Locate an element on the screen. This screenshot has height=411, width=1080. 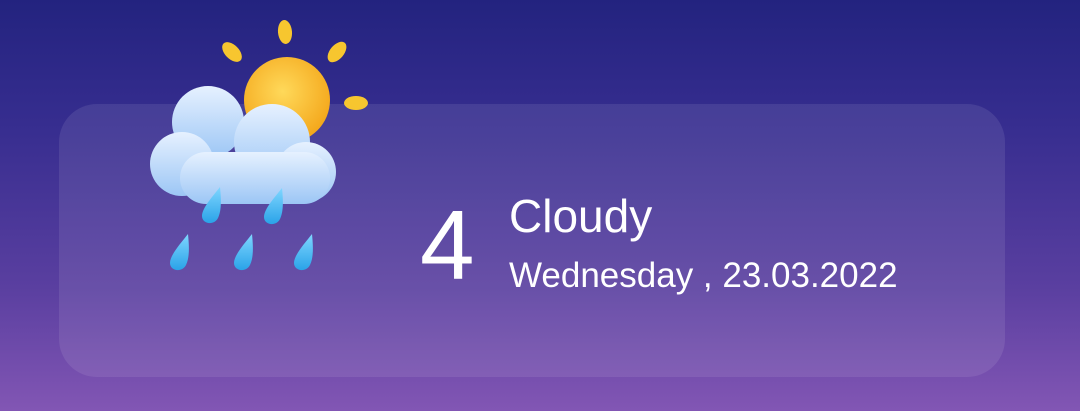
weather-condition: Cloudy is located at coordinates (581, 216).